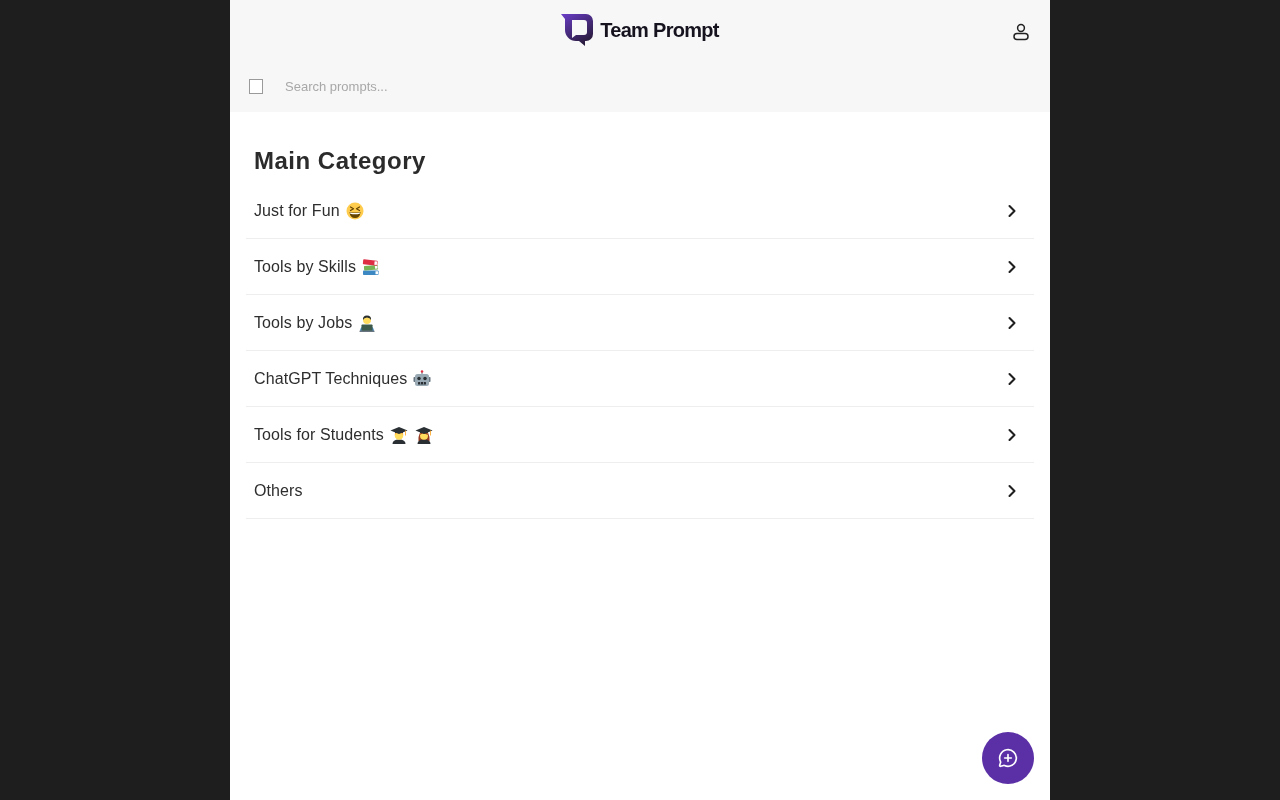 This screenshot has height=800, width=1280. What do you see at coordinates (577, 30) in the screenshot?
I see `logo-icon` at bounding box center [577, 30].